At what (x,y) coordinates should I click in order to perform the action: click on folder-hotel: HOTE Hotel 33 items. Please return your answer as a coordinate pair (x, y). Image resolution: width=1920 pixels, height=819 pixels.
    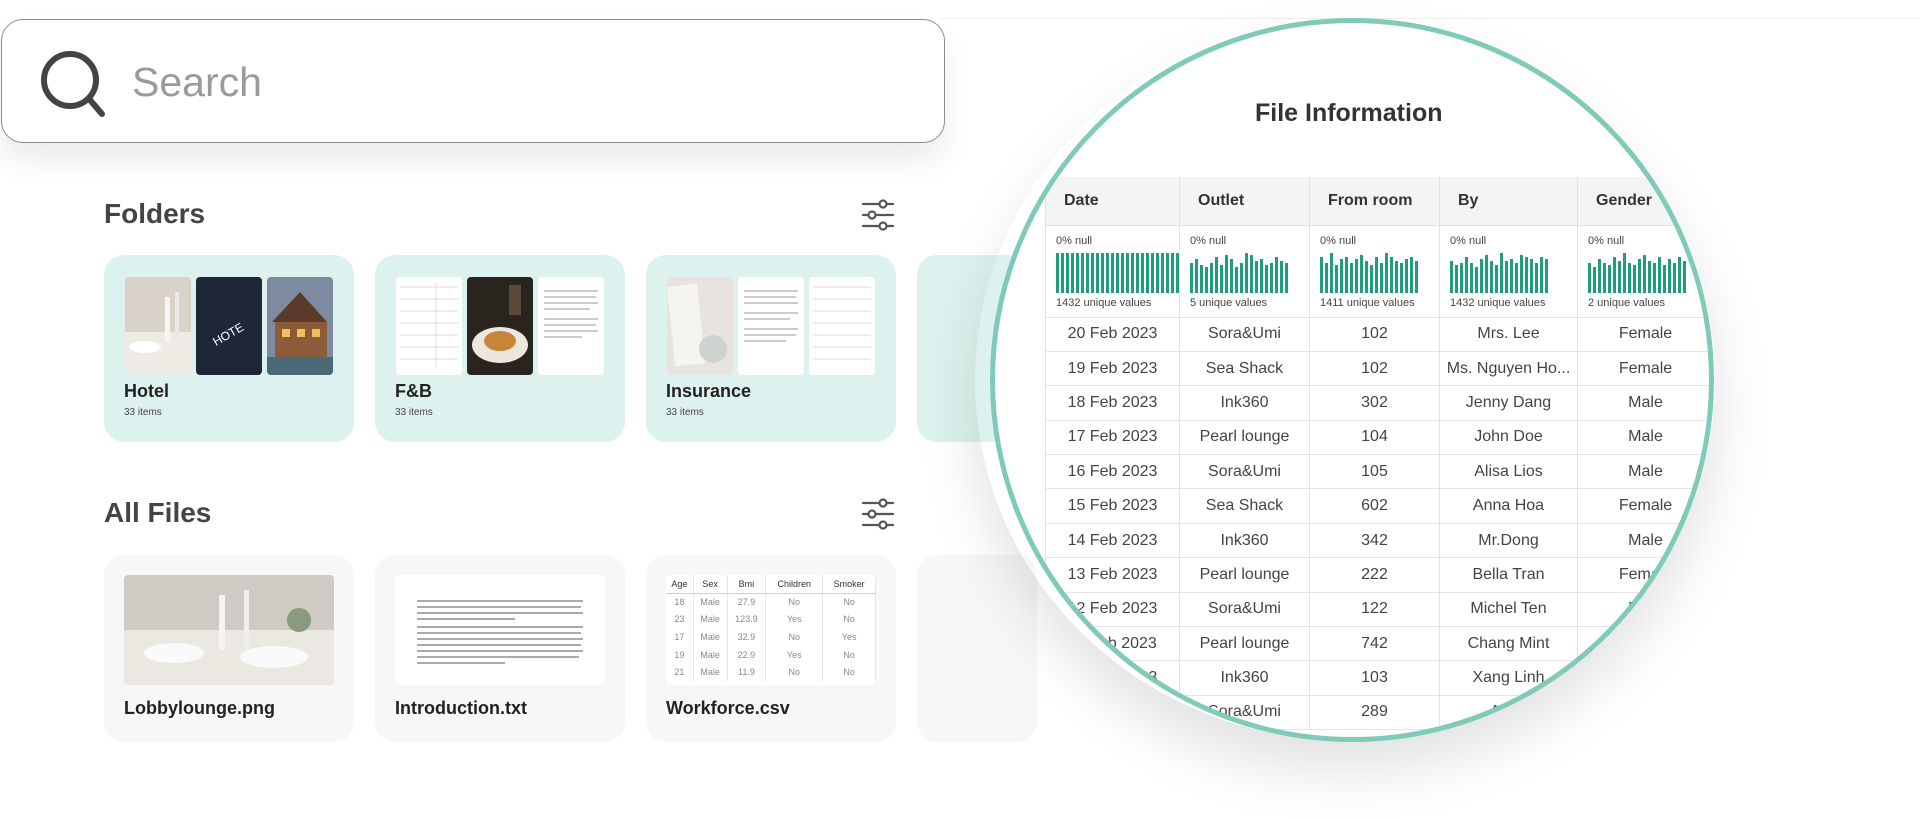
    Looking at the image, I should click on (229, 348).